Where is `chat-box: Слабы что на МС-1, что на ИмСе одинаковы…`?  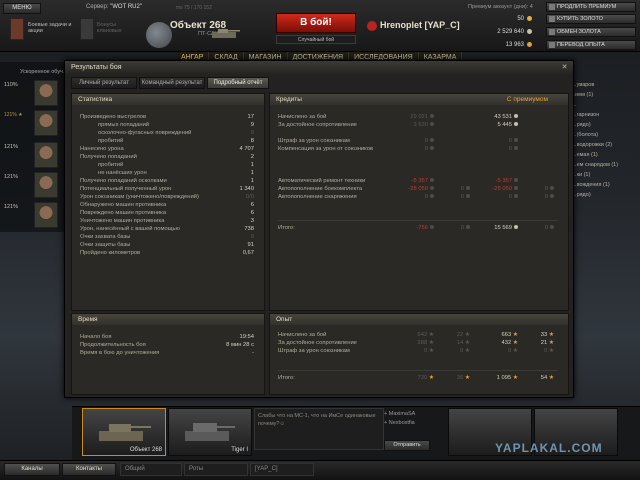
chat-box: Слабы что на МС-1, что на ИмСе одинаковы… is located at coordinates (319, 429).